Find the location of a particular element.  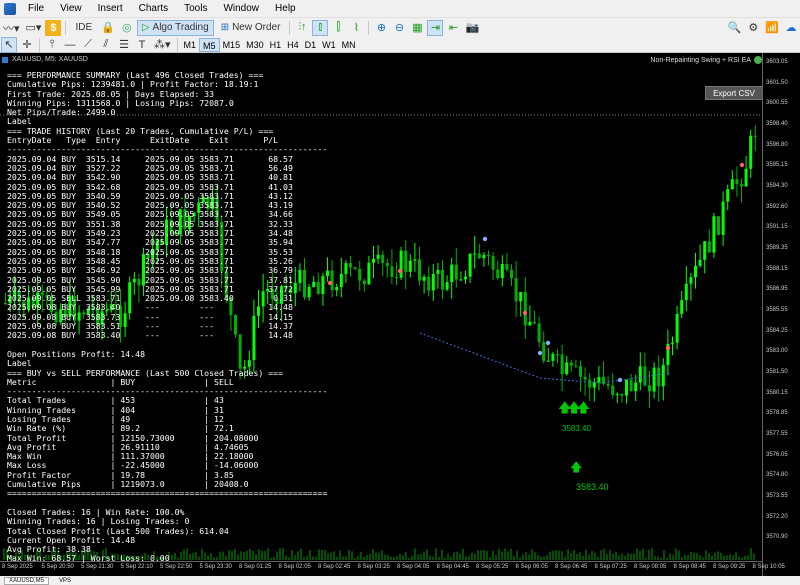

cursor-icon: ↖ is located at coordinates (9, 44).